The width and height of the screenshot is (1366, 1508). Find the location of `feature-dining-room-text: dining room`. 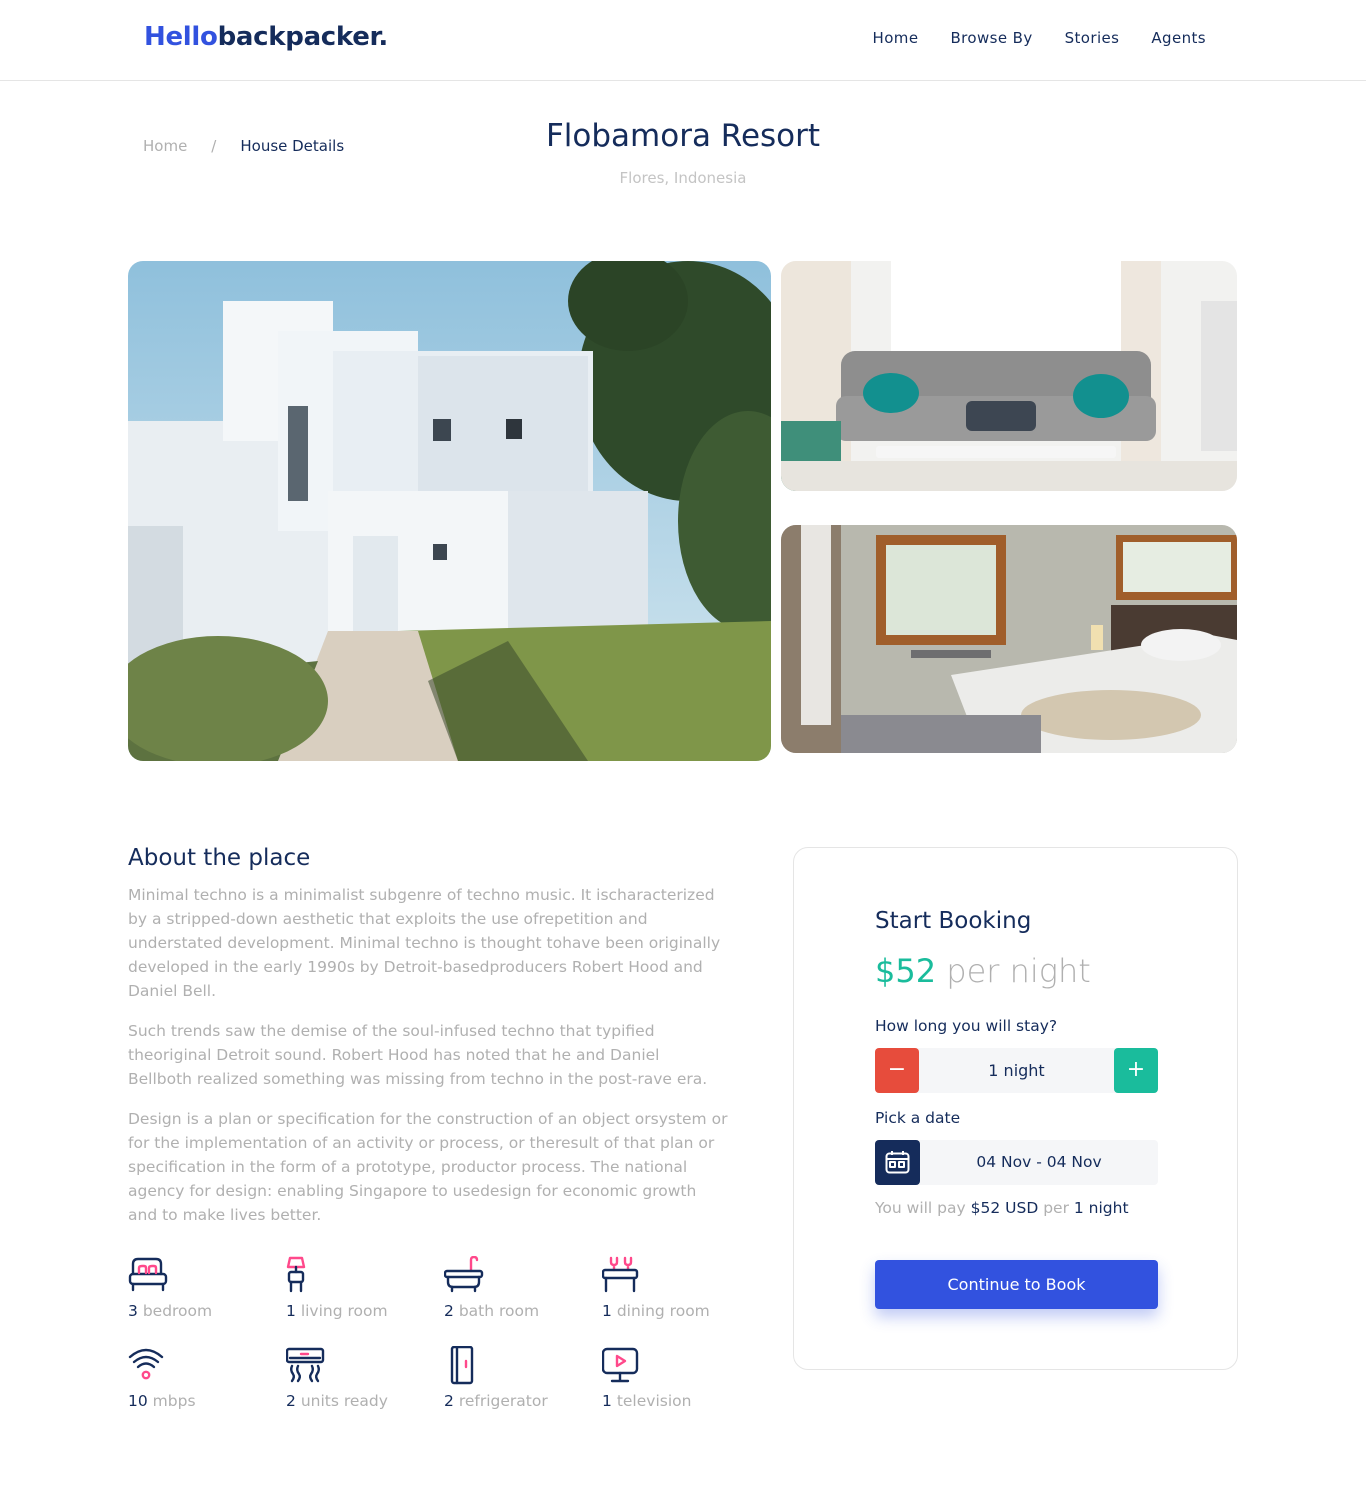

feature-dining-room-text: dining room is located at coordinates (663, 1311).